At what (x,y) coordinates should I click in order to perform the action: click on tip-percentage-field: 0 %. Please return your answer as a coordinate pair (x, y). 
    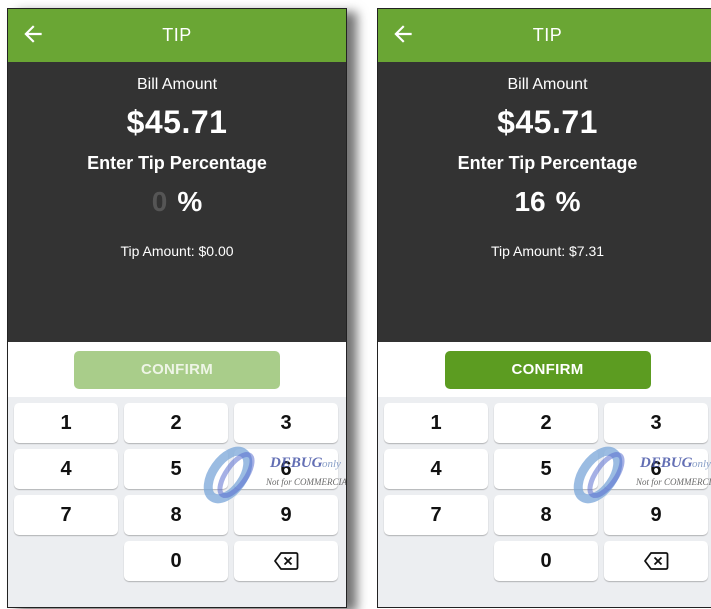
    Looking at the image, I should click on (177, 202).